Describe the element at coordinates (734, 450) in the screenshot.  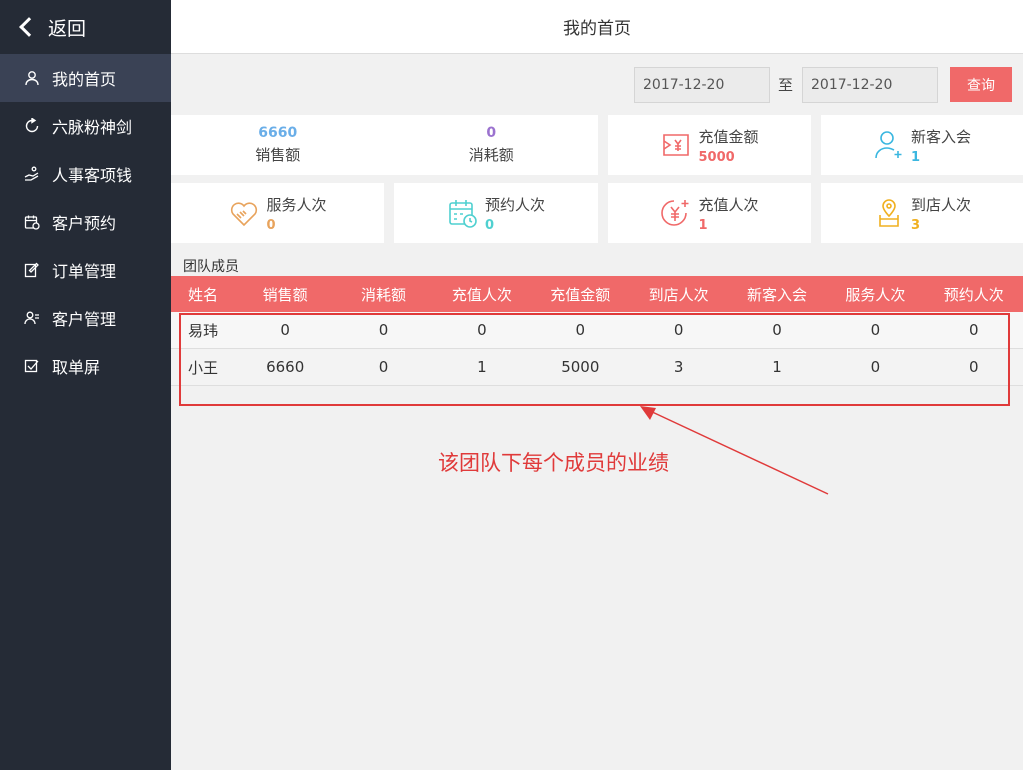
I see `annotation-arrow` at that location.